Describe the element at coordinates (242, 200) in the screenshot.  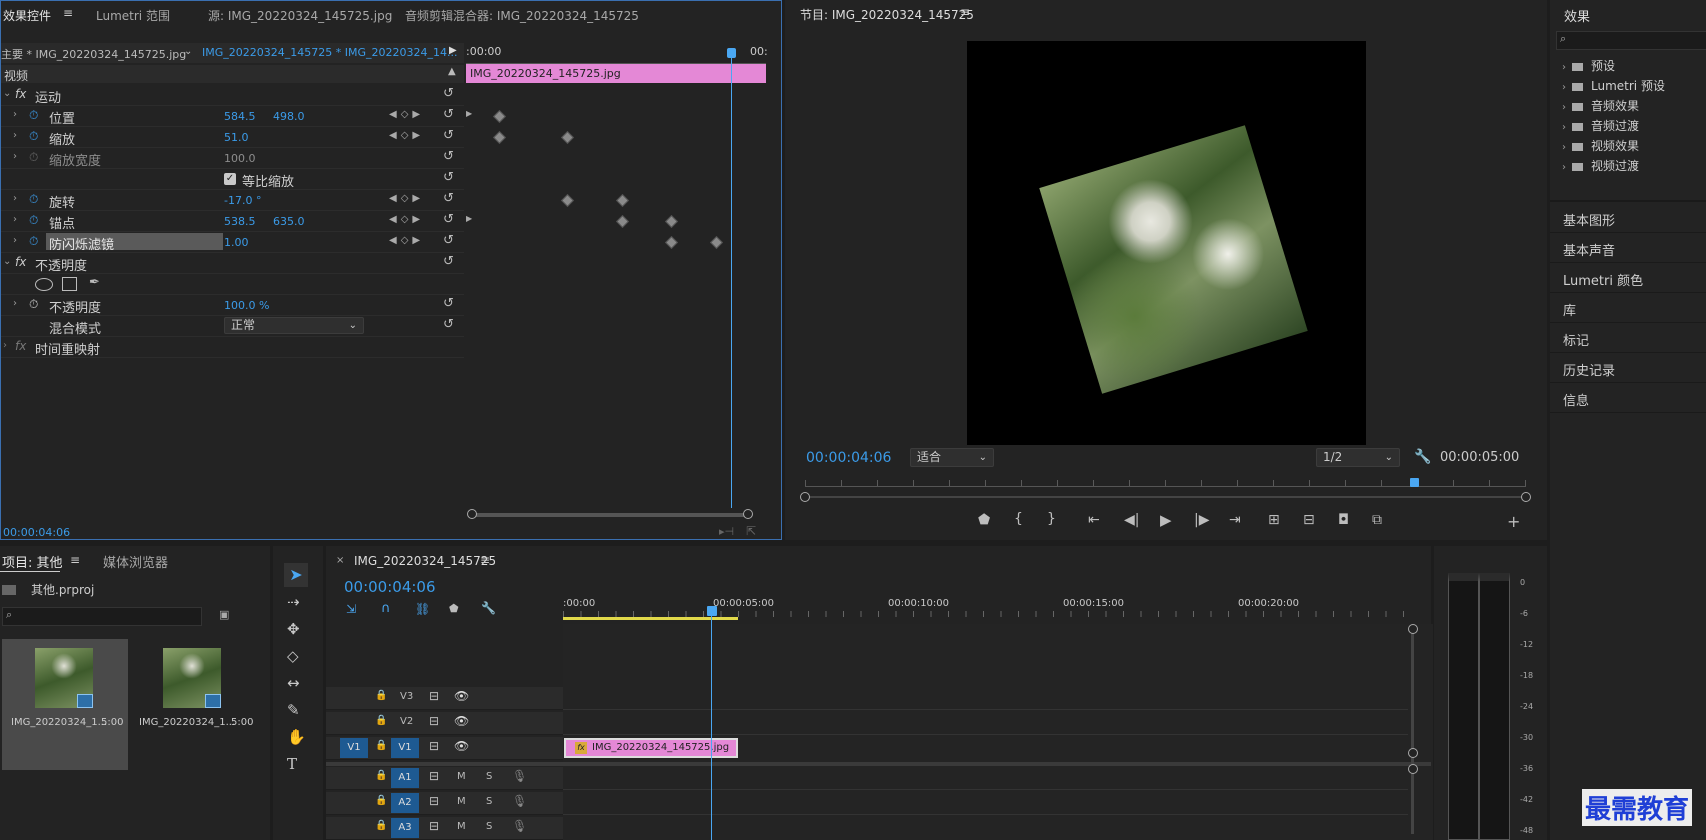
I see `rotation-value: -17.0 °` at that location.